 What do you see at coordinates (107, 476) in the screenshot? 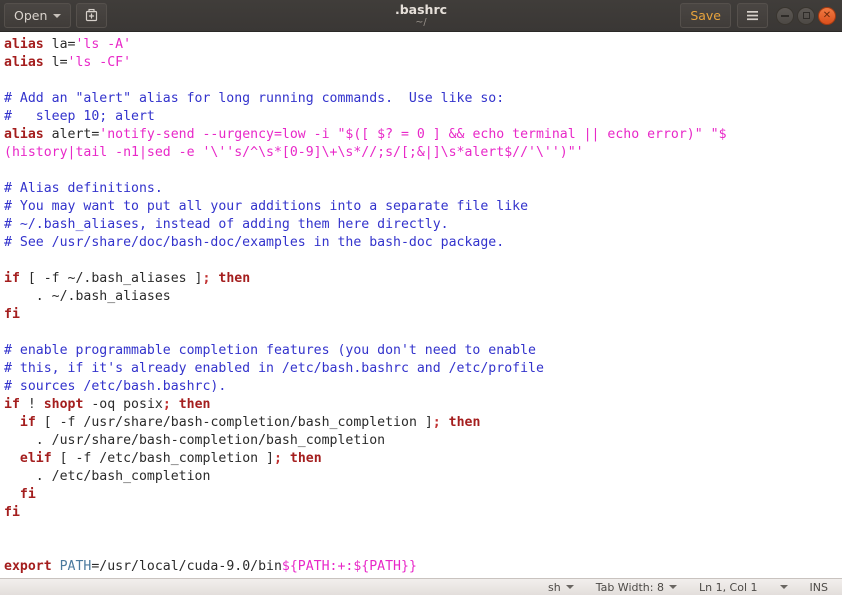
I see `code-token: . /etc/bash_completion` at bounding box center [107, 476].